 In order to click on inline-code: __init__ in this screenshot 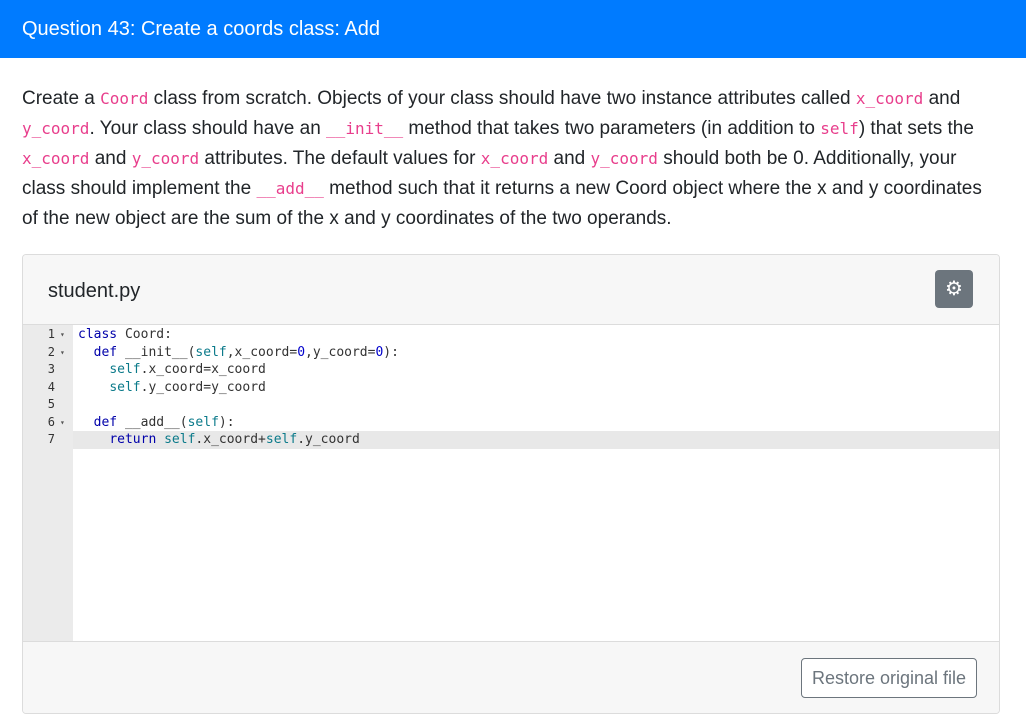, I will do `click(365, 128)`.